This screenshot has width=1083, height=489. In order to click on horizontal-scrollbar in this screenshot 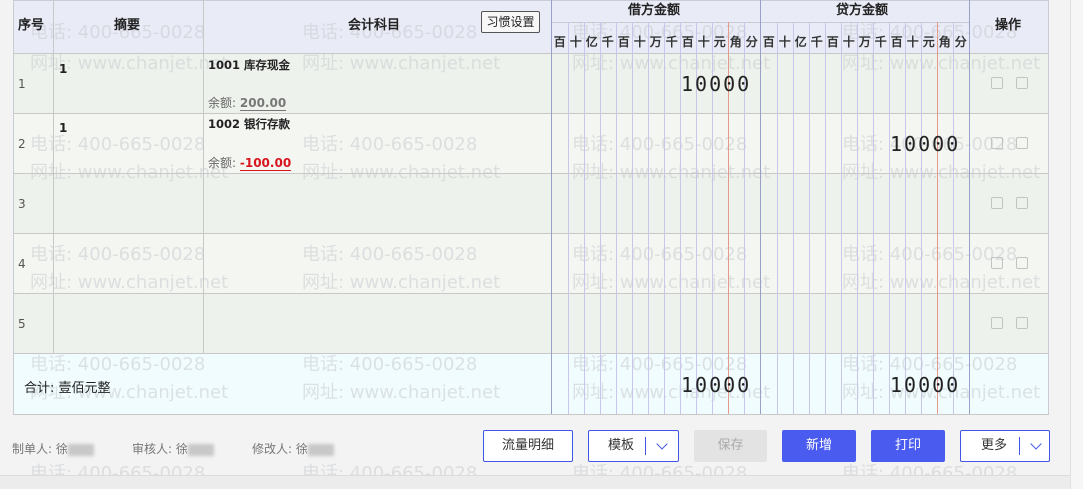, I will do `click(535, 482)`.